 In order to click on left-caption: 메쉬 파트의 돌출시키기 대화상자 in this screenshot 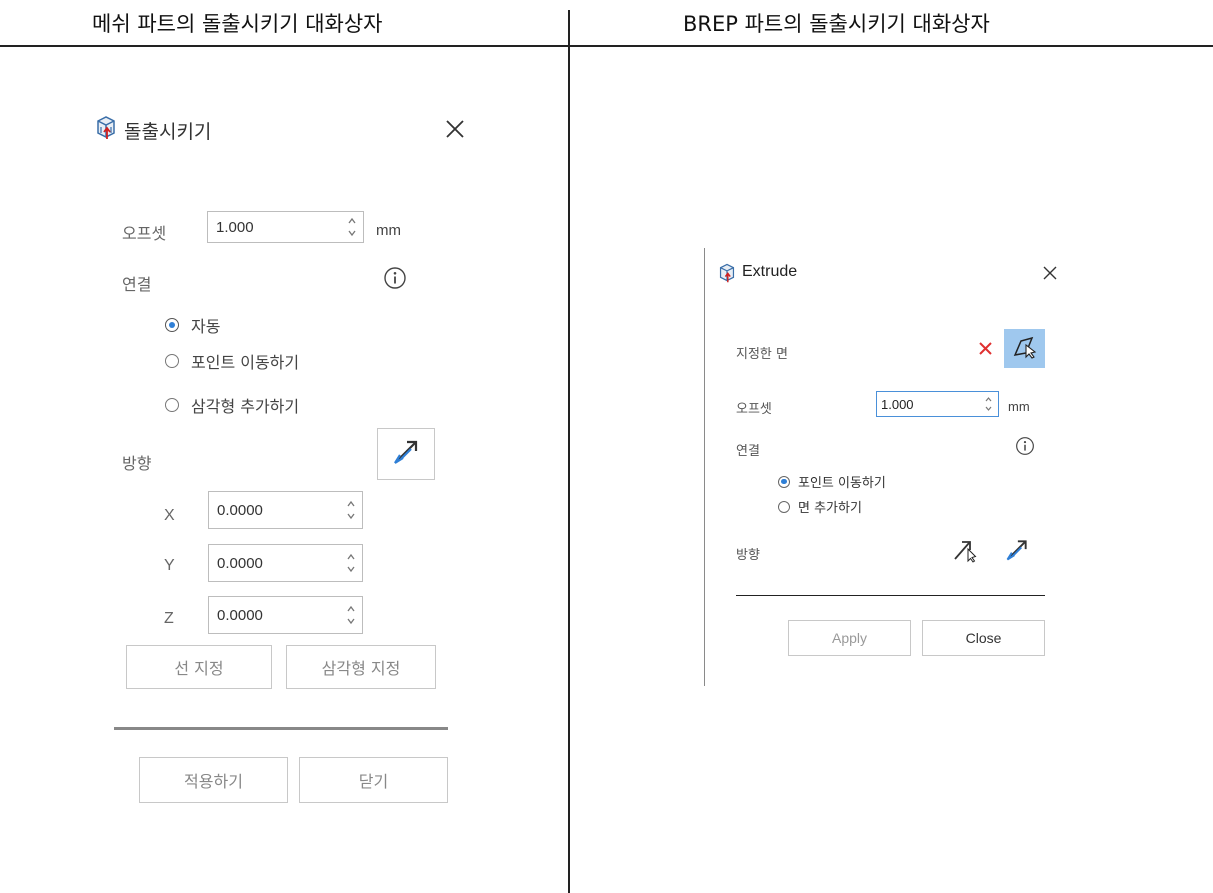, I will do `click(237, 24)`.